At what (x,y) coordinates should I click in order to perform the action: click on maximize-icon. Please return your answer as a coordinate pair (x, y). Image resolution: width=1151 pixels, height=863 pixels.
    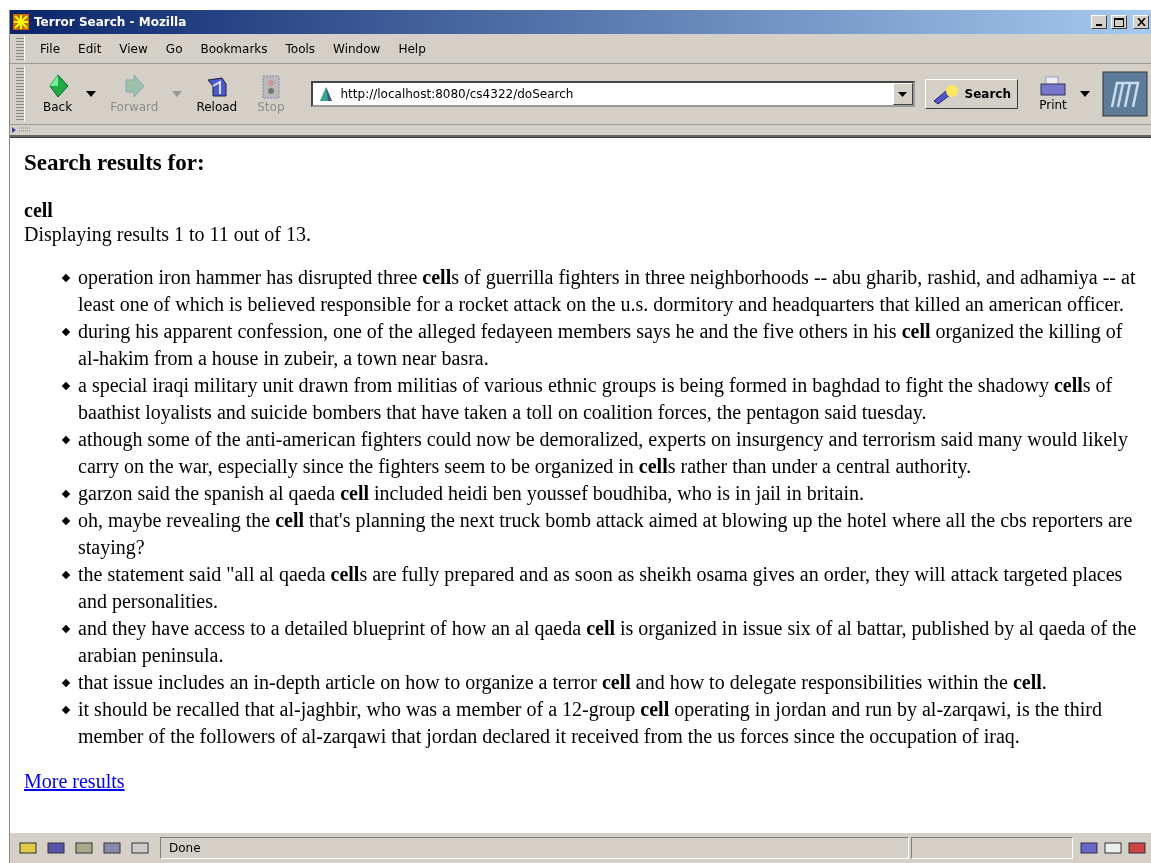
    Looking at the image, I should click on (1119, 22).